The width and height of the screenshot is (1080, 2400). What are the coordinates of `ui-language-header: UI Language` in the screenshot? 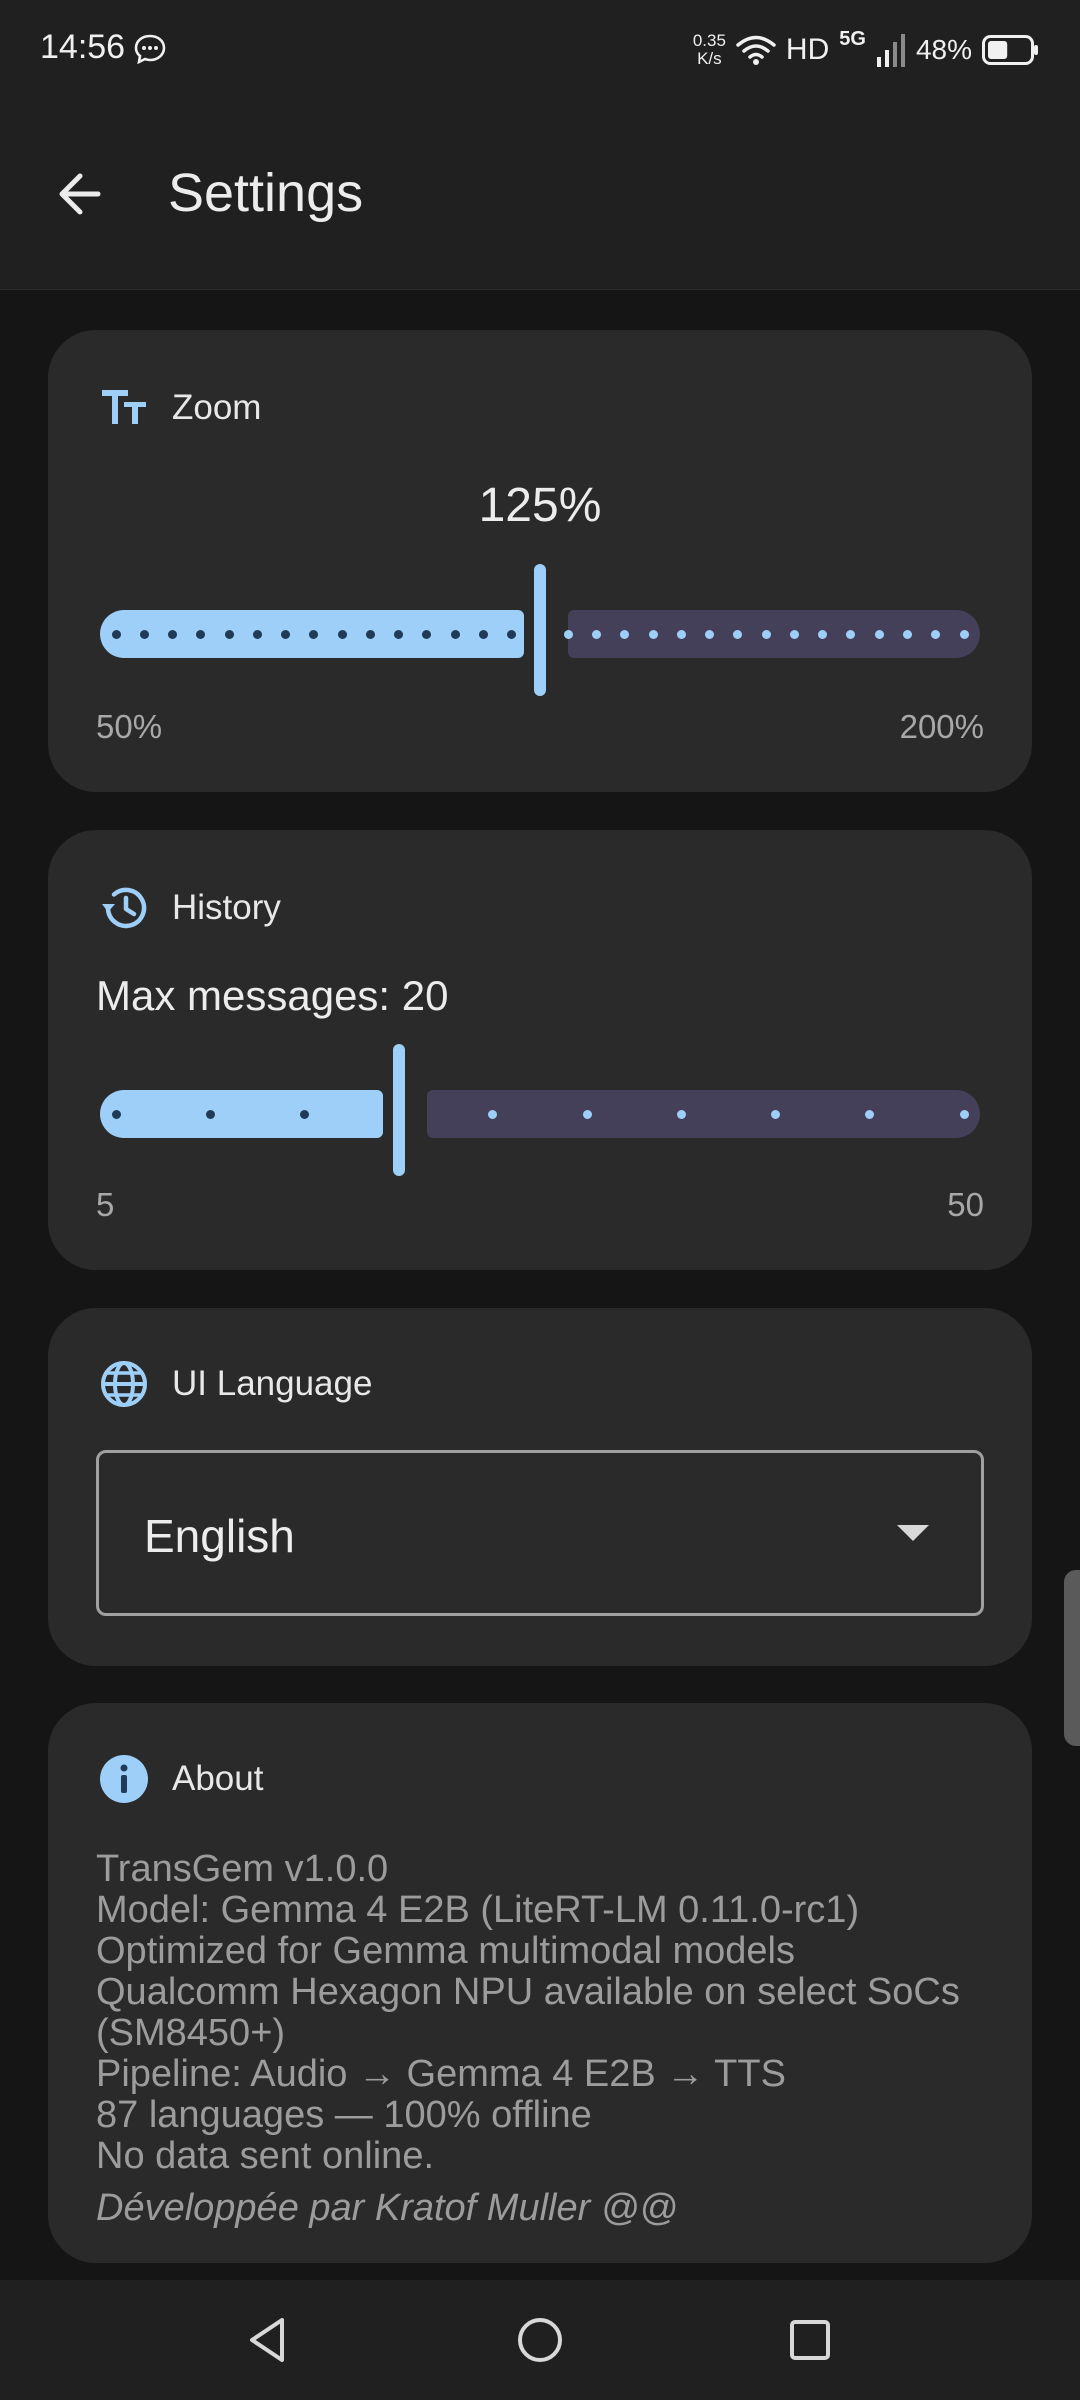 It's located at (235, 1384).